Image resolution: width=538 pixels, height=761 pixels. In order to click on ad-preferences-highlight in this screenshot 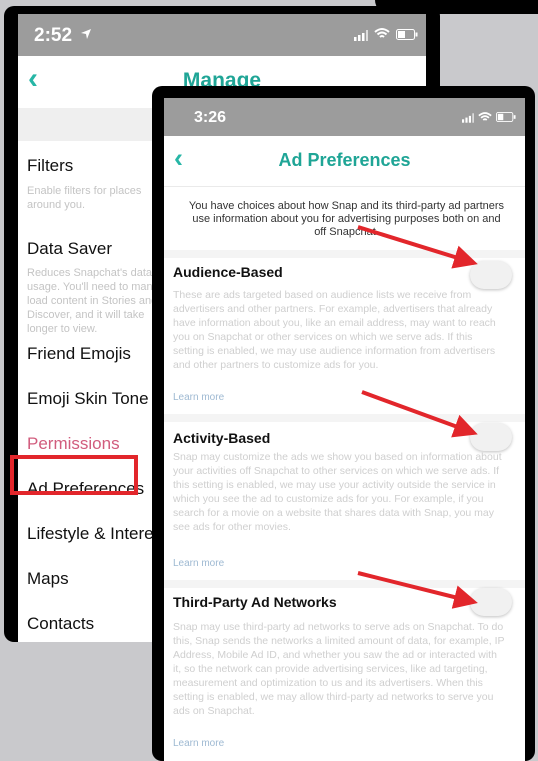, I will do `click(74, 475)`.